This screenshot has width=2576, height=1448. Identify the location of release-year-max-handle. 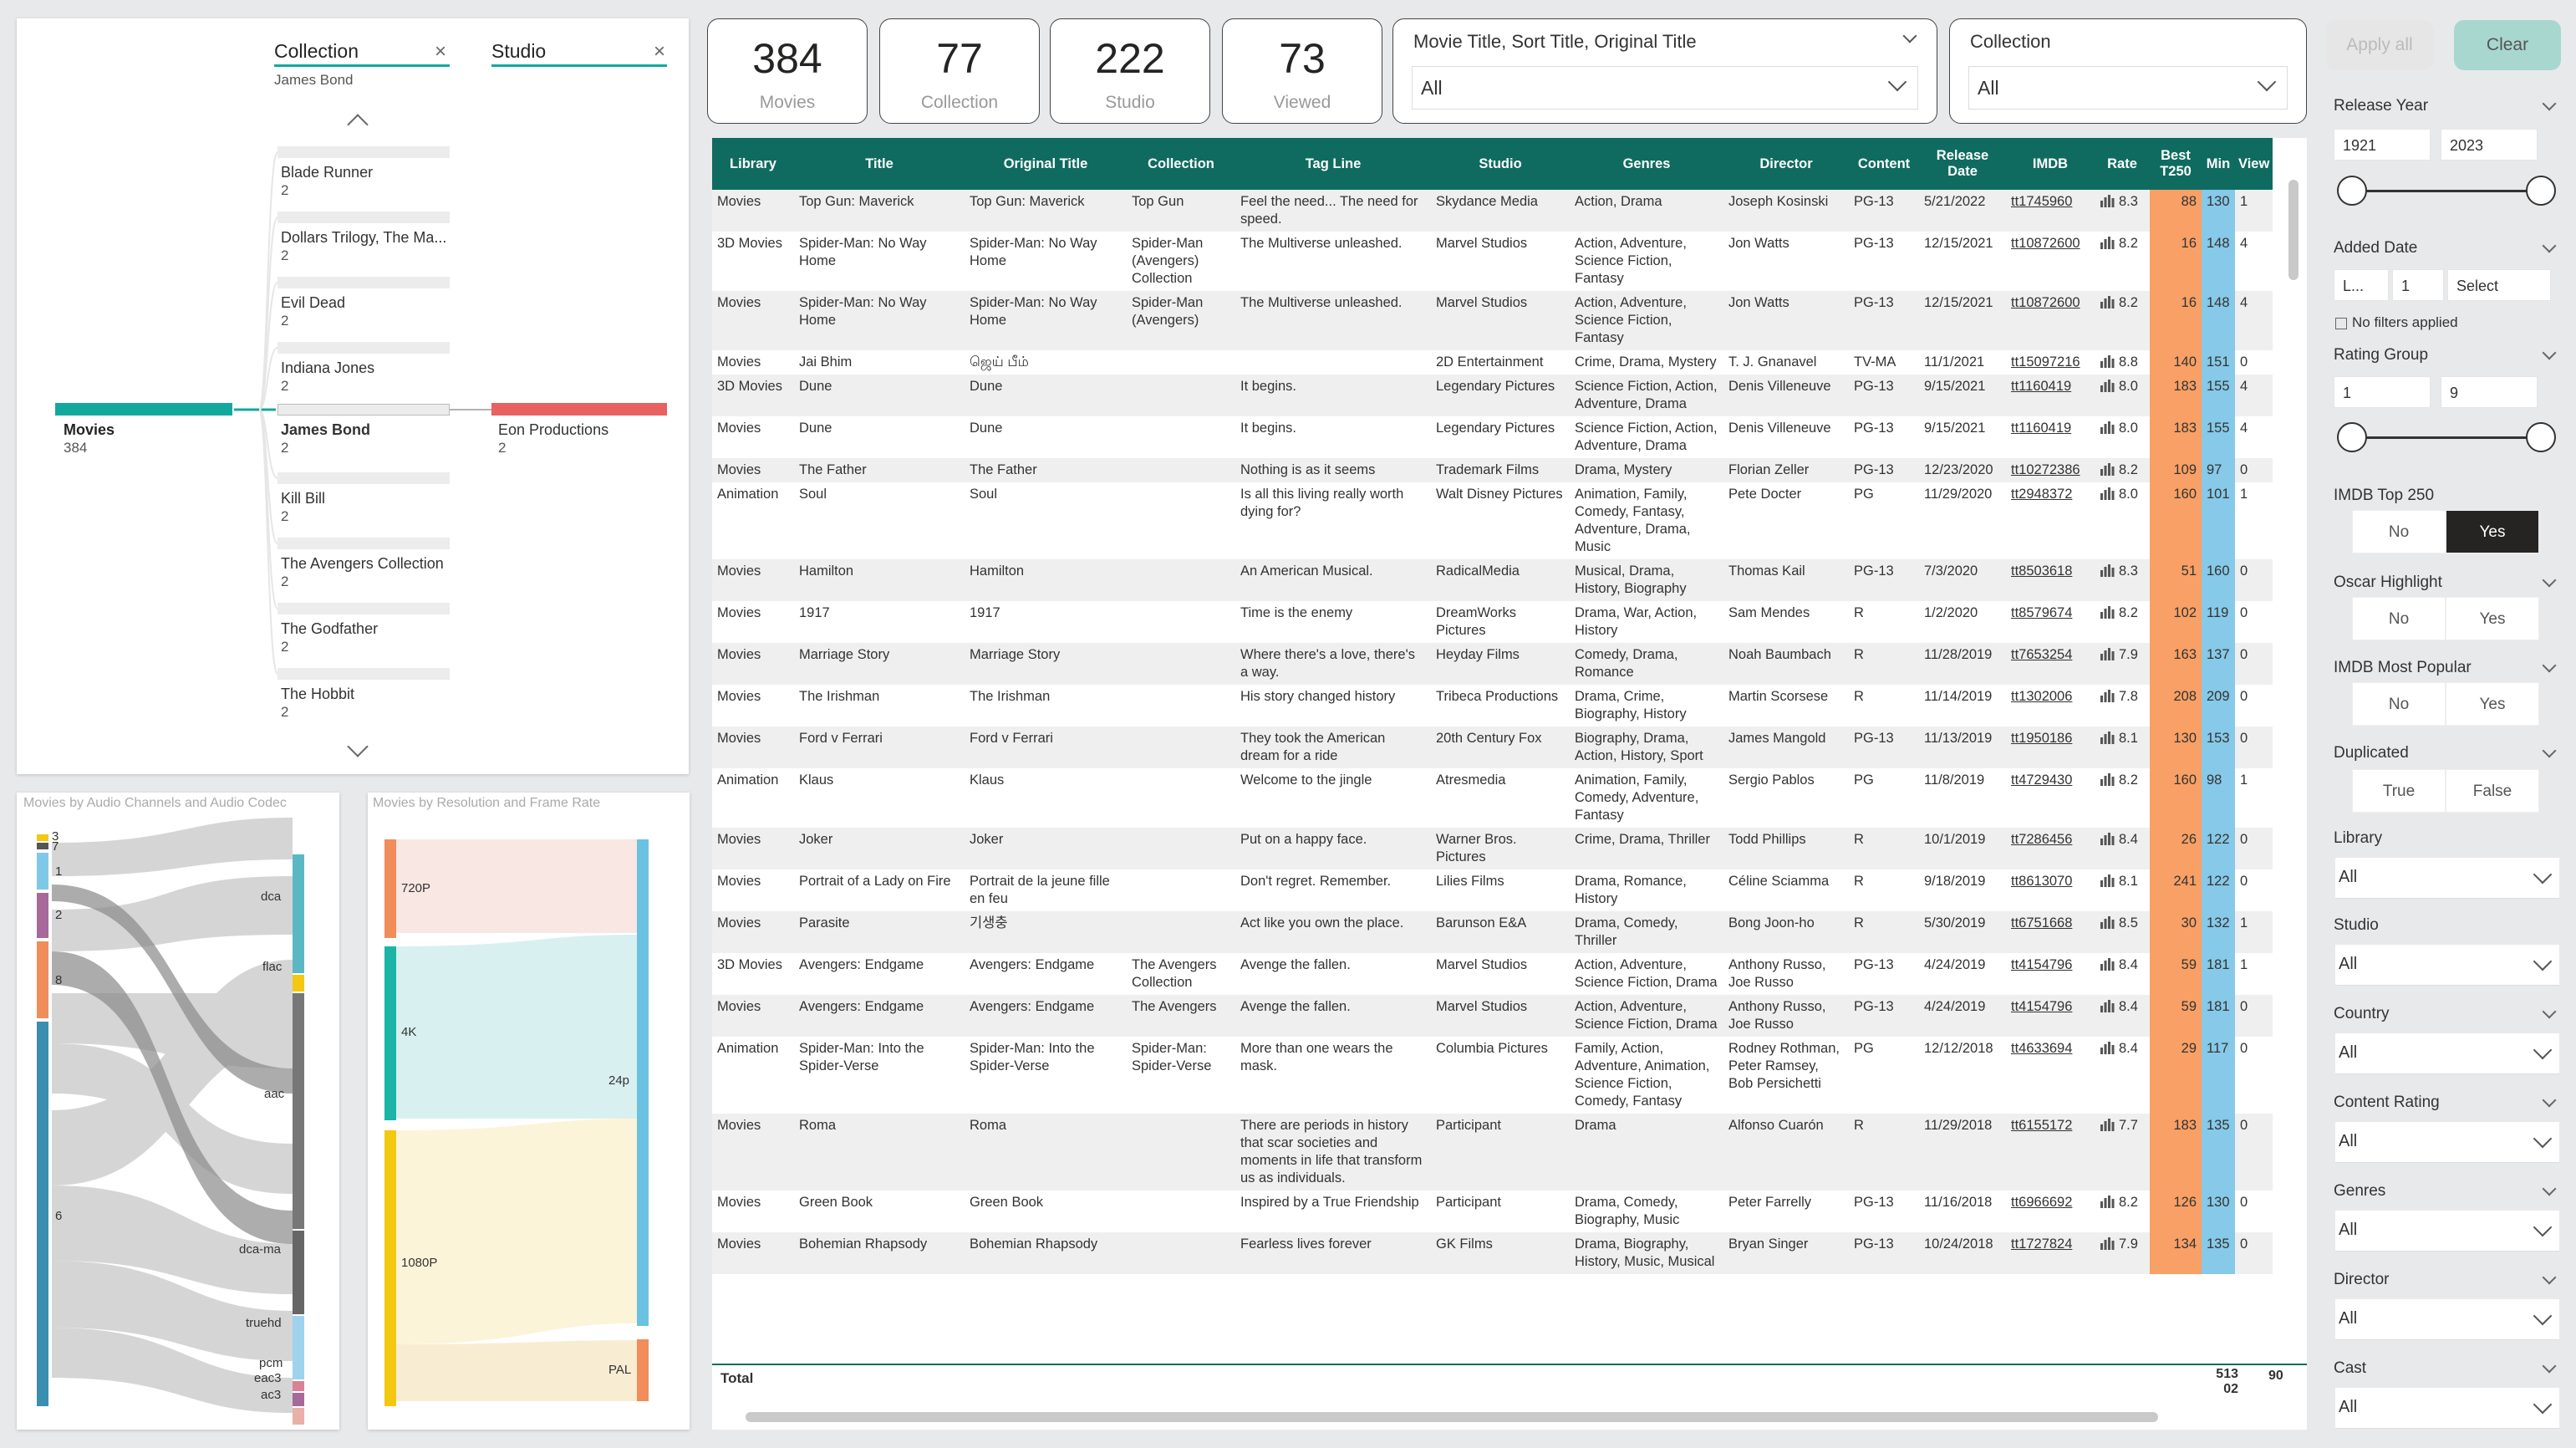
(2541, 191).